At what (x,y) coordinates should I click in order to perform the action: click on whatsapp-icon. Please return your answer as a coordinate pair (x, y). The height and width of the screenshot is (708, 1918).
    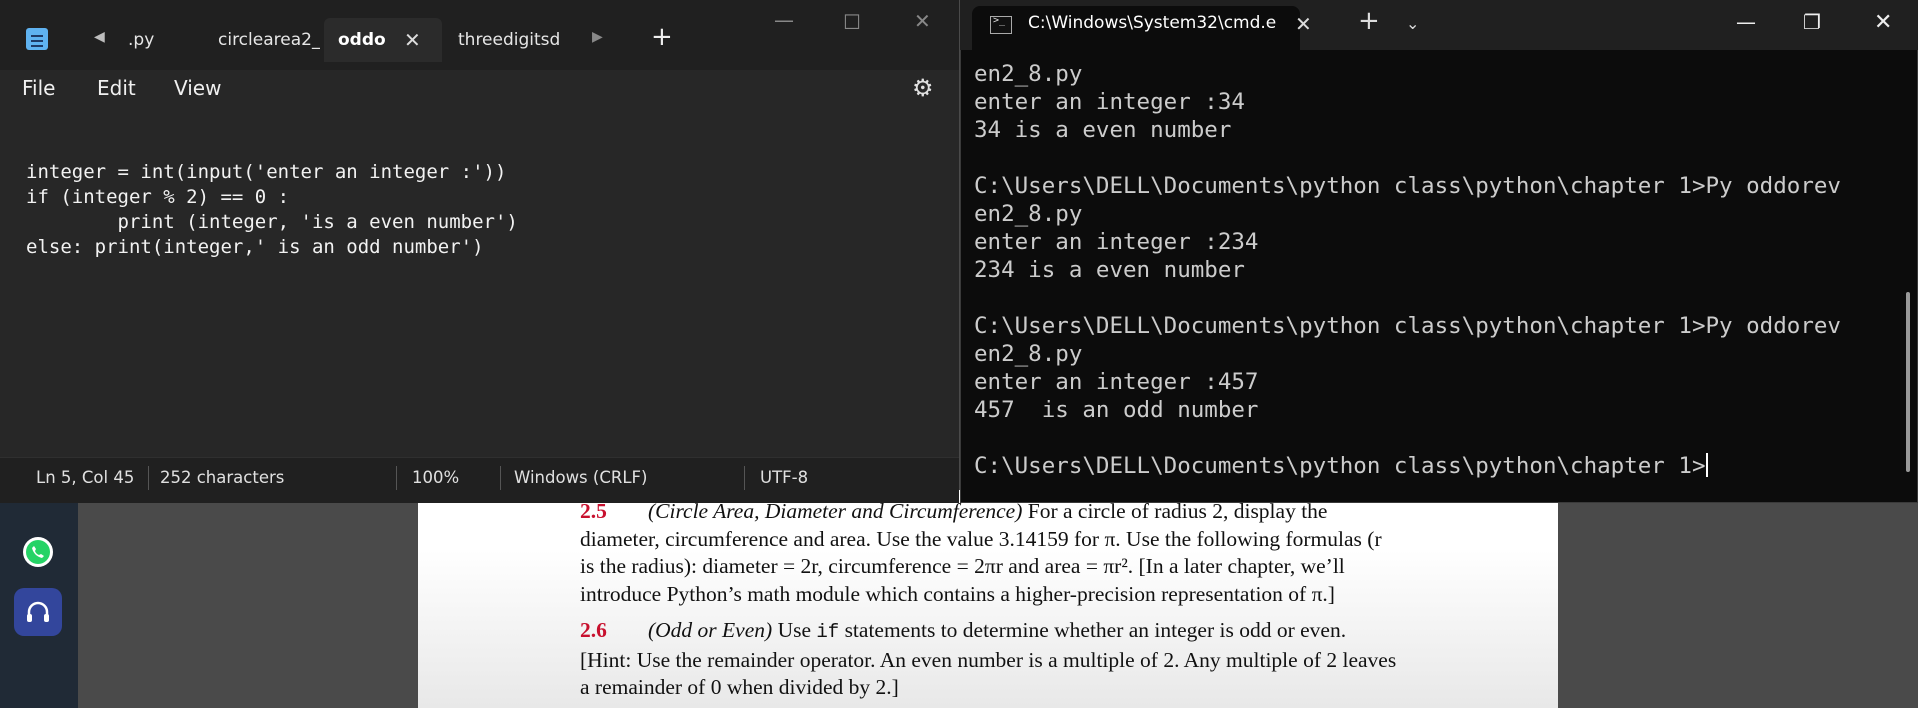
    Looking at the image, I should click on (38, 552).